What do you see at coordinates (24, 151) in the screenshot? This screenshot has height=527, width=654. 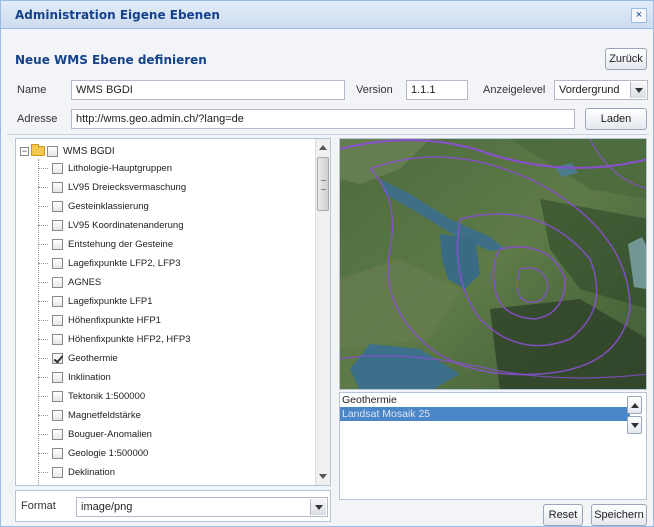 I see `collapse-icon: −` at bounding box center [24, 151].